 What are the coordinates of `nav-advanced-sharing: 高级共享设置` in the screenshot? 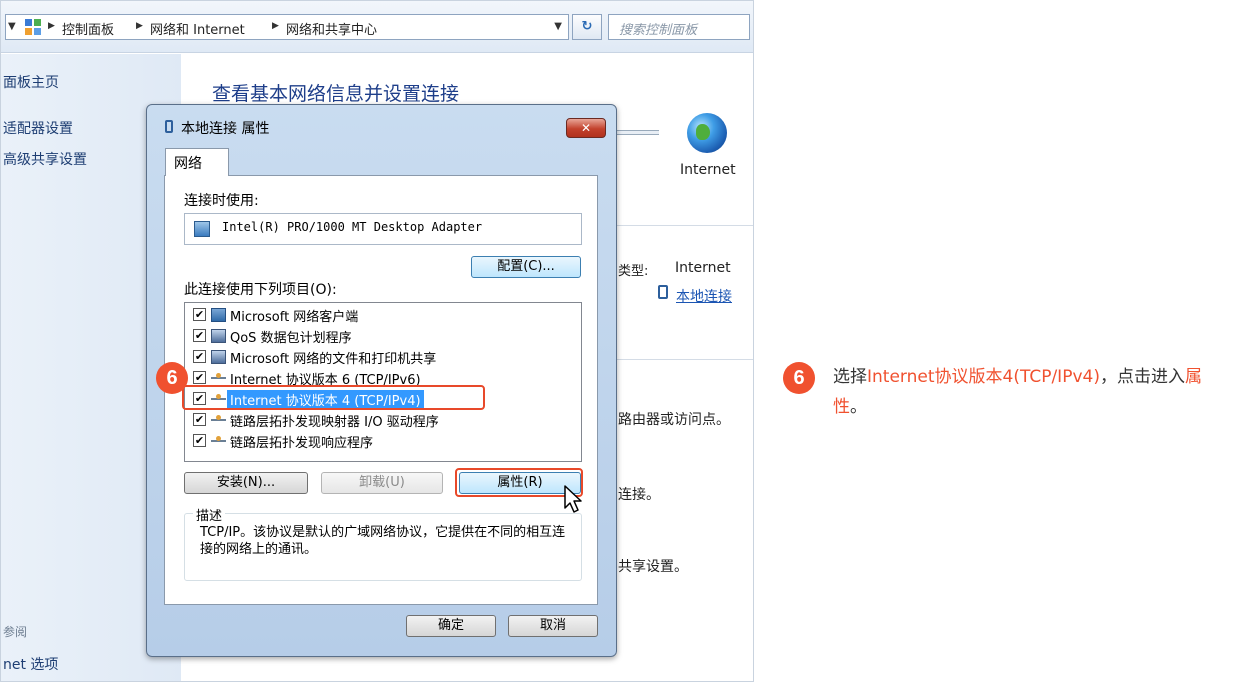 It's located at (45, 159).